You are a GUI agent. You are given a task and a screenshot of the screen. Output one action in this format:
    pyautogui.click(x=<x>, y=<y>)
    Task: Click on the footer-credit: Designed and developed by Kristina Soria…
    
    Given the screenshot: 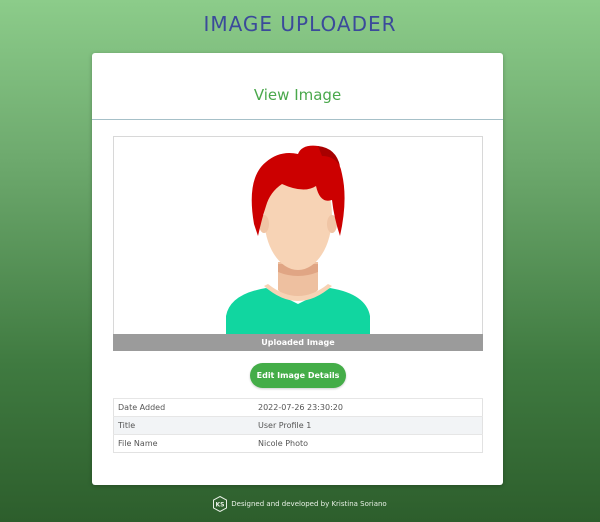 What is the action you would take?
    pyautogui.click(x=309, y=504)
    